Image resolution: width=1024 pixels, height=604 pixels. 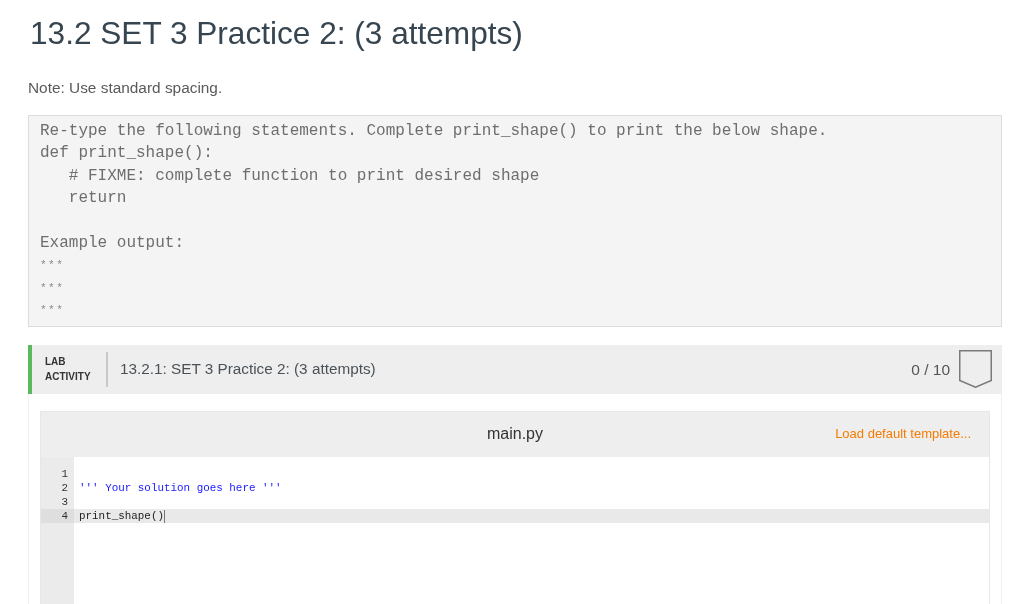 What do you see at coordinates (975, 369) in the screenshot?
I see `pentagon-icon` at bounding box center [975, 369].